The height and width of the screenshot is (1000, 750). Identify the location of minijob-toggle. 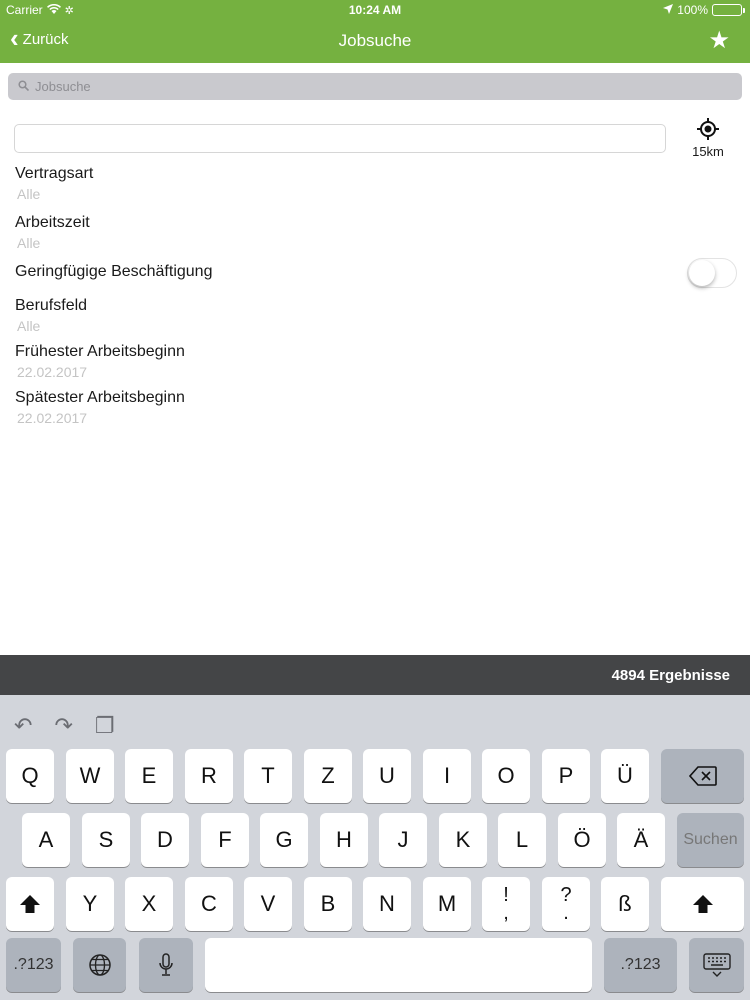
(712, 273).